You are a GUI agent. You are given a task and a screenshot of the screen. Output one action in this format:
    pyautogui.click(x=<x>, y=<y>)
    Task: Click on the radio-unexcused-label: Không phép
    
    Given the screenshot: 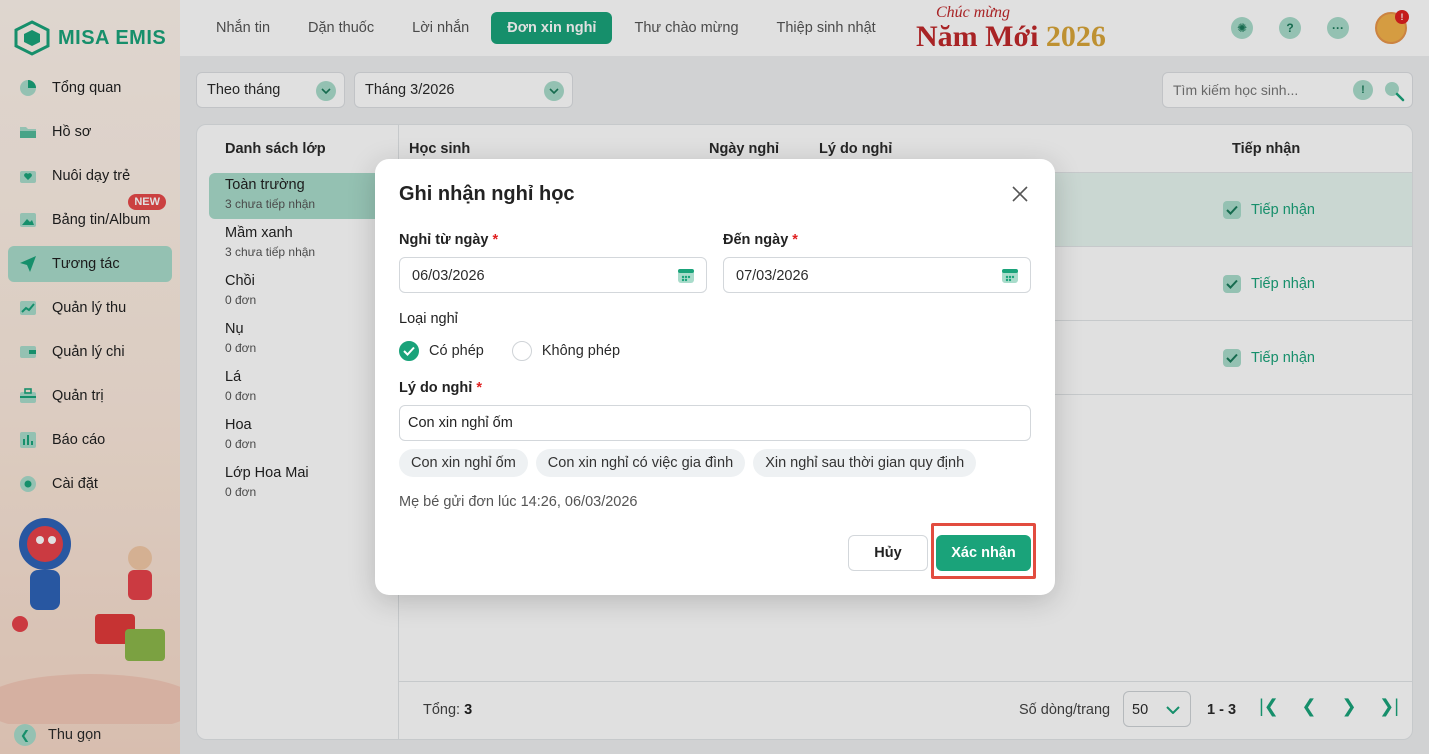 What is the action you would take?
    pyautogui.click(x=581, y=351)
    